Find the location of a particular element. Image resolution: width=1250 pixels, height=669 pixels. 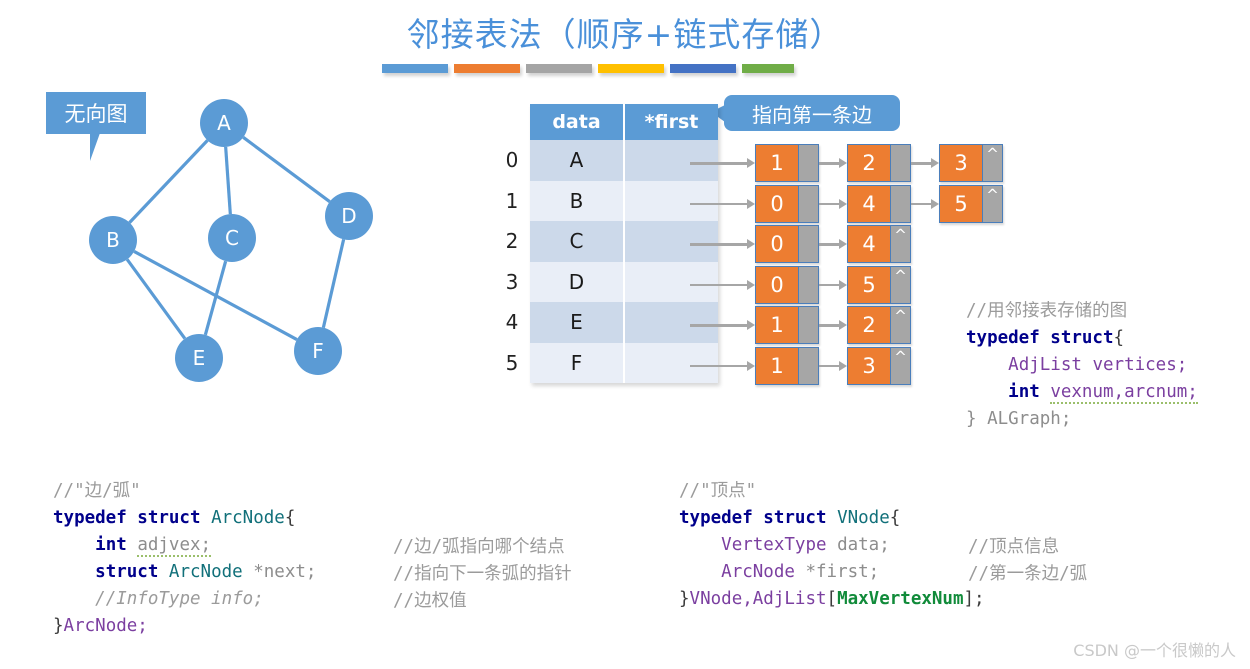

arc-node: 4 is located at coordinates (879, 203).